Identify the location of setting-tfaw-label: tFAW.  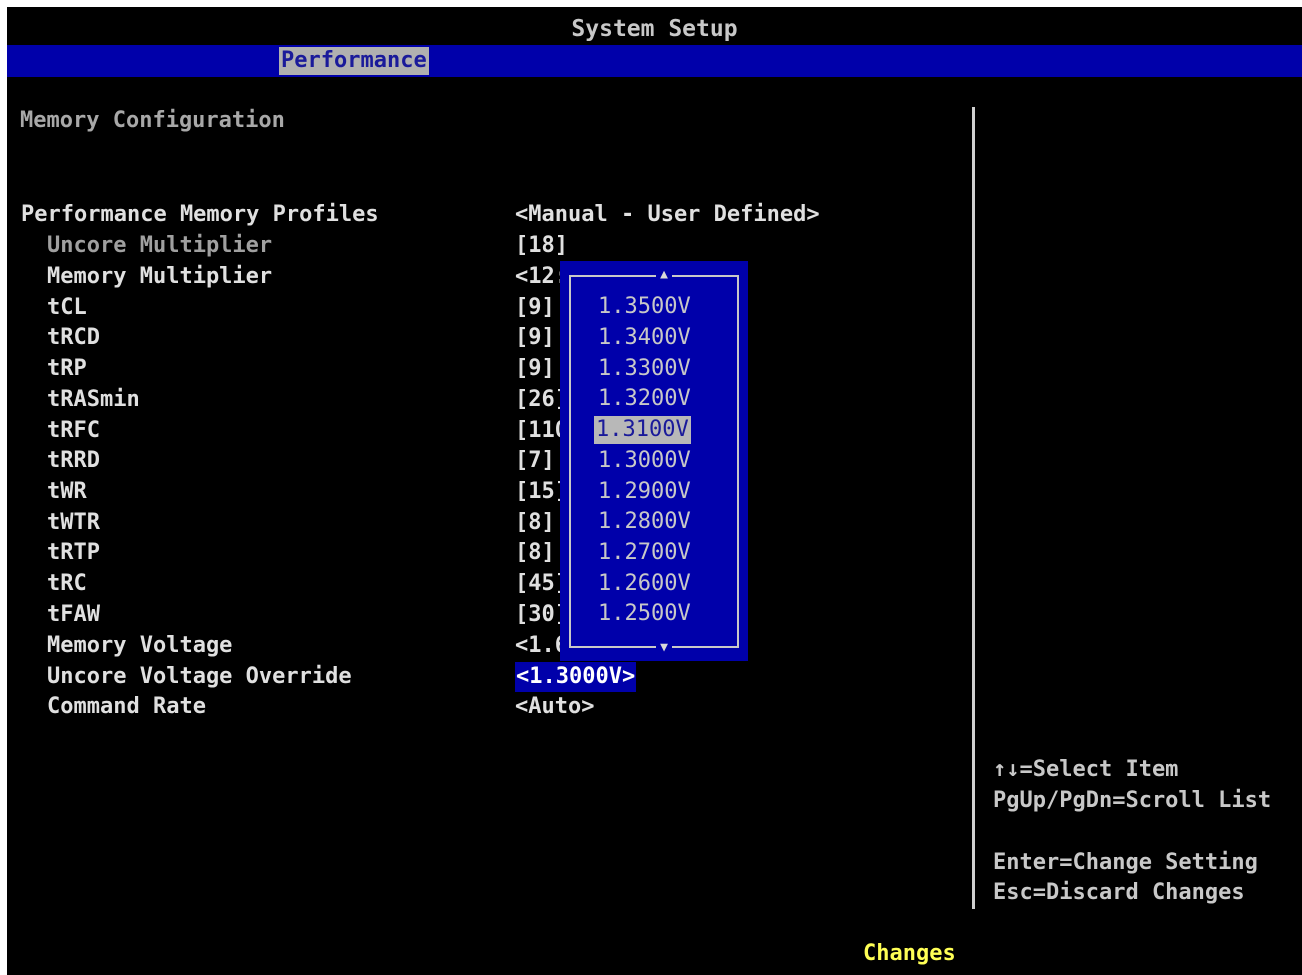
(73, 615).